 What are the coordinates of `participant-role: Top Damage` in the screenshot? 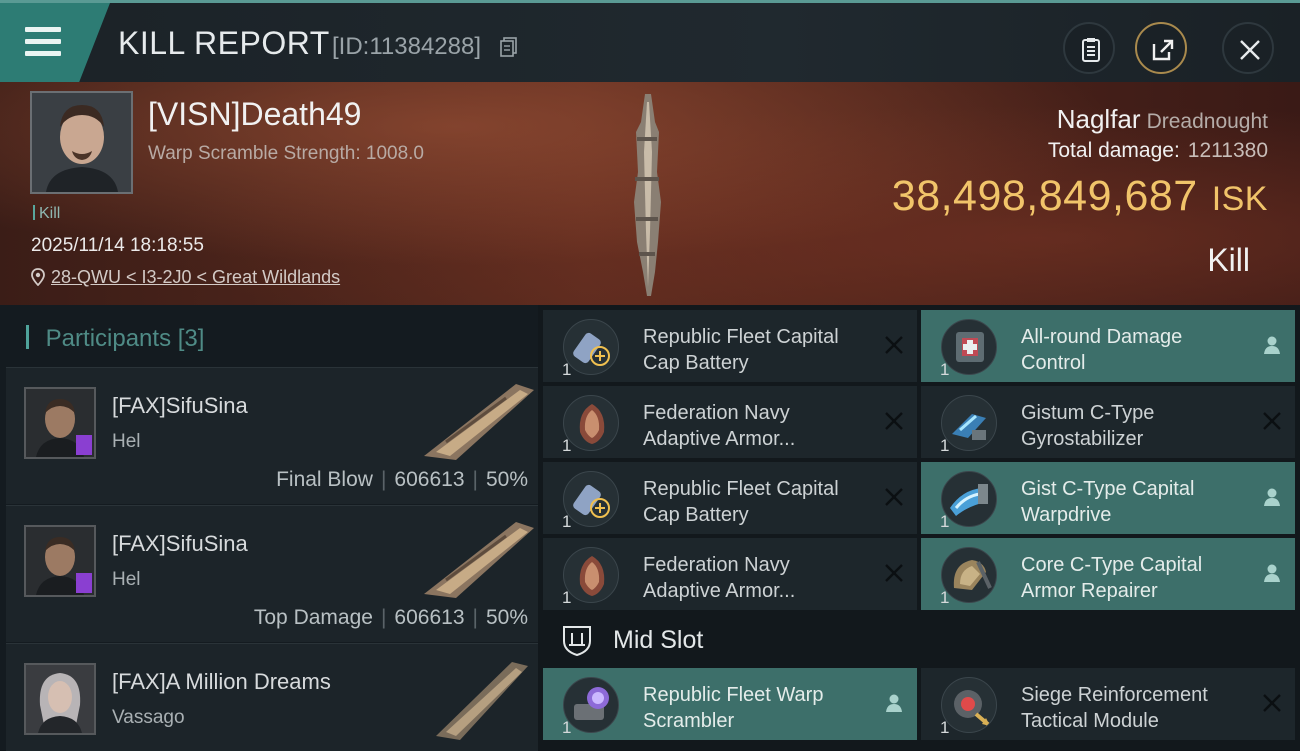 It's located at (313, 617).